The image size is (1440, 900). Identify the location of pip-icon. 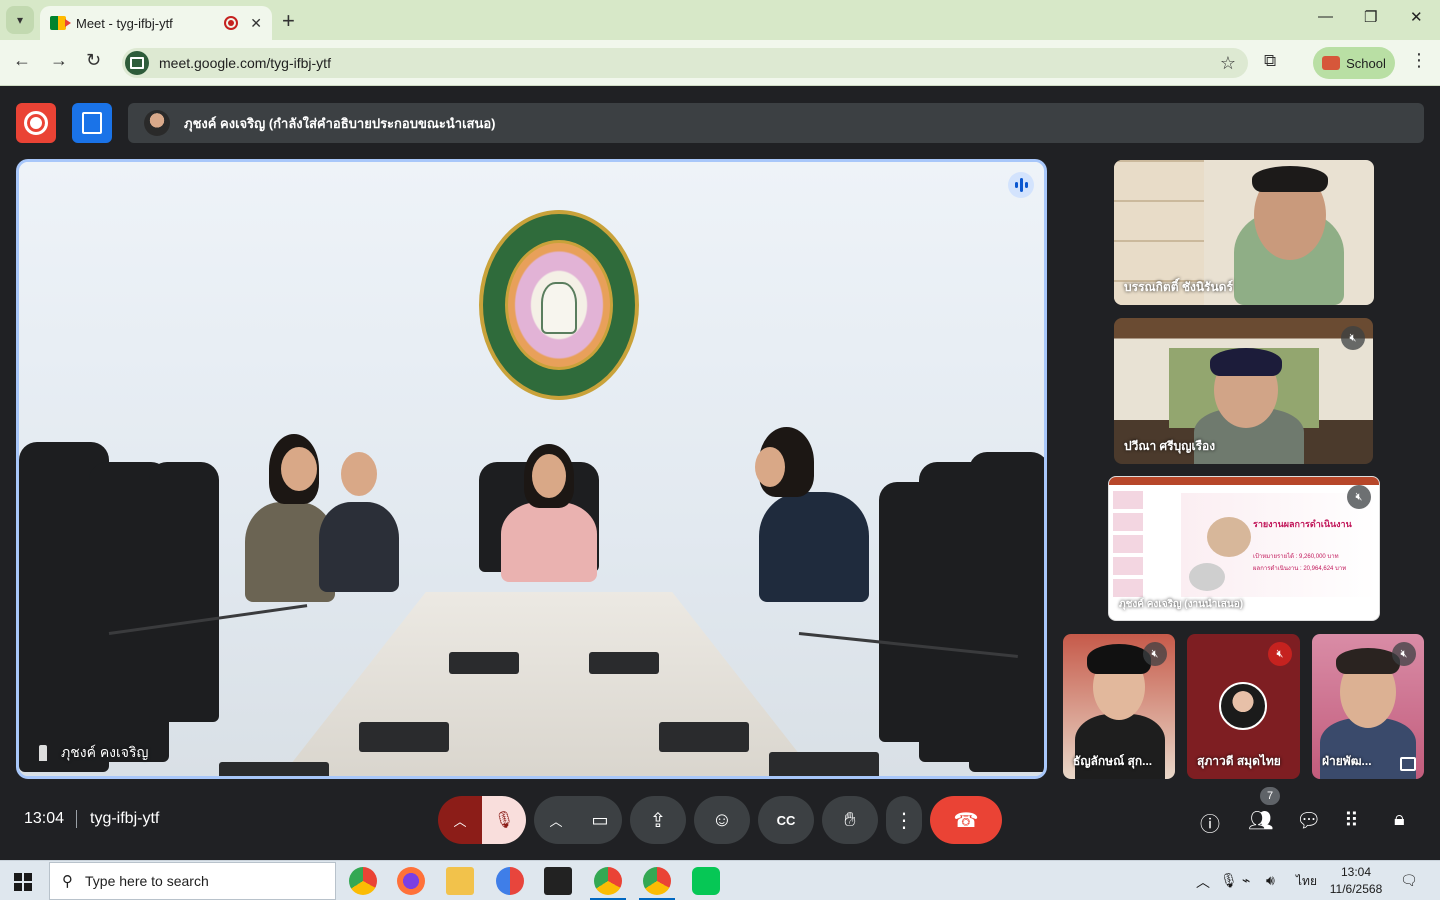
(1408, 764).